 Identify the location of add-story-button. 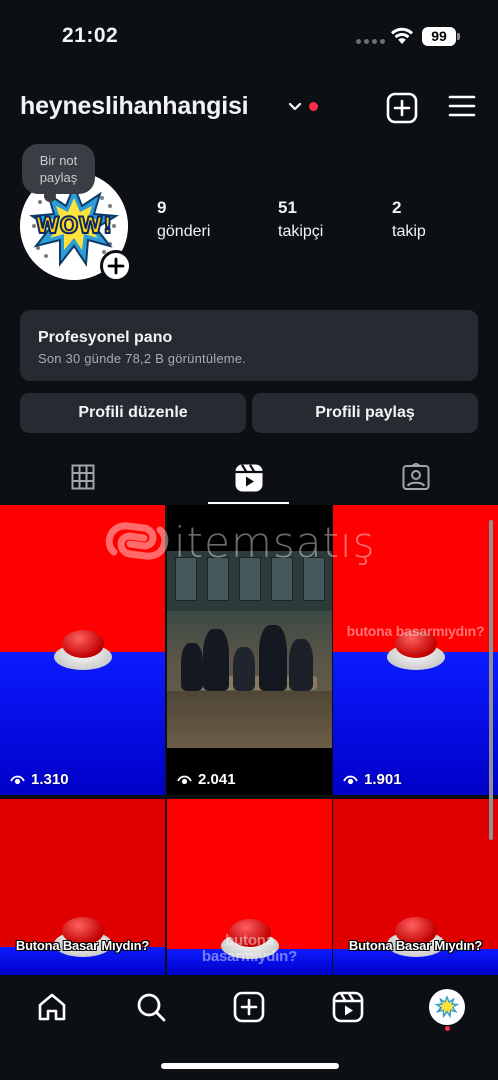
(116, 266).